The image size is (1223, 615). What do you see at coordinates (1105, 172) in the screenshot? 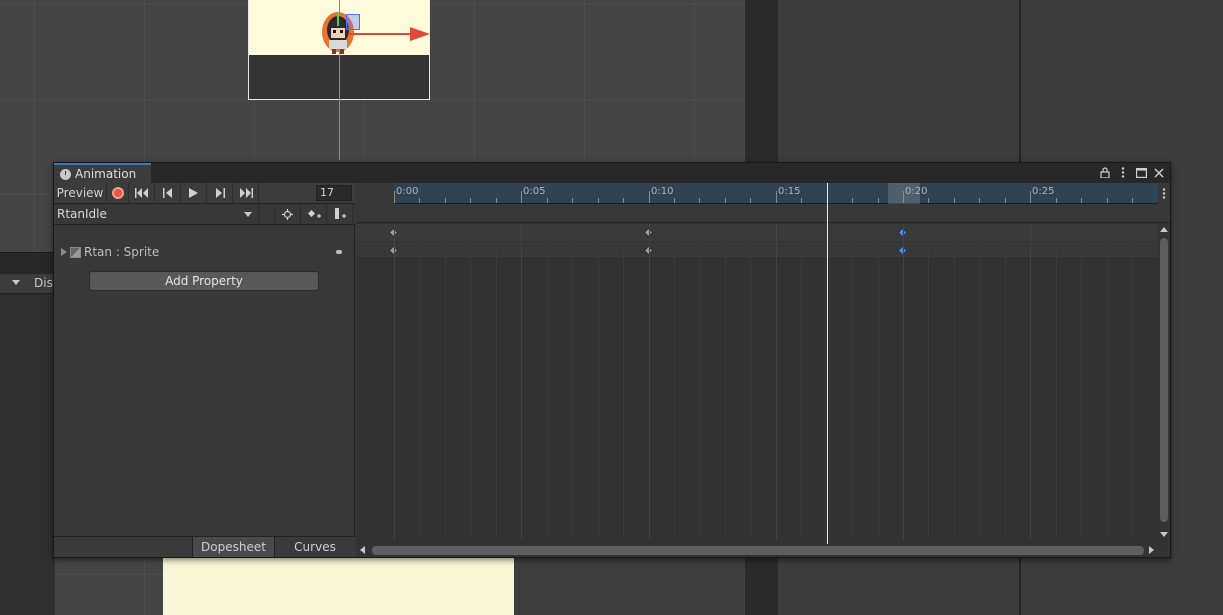
I see `lock-icon` at bounding box center [1105, 172].